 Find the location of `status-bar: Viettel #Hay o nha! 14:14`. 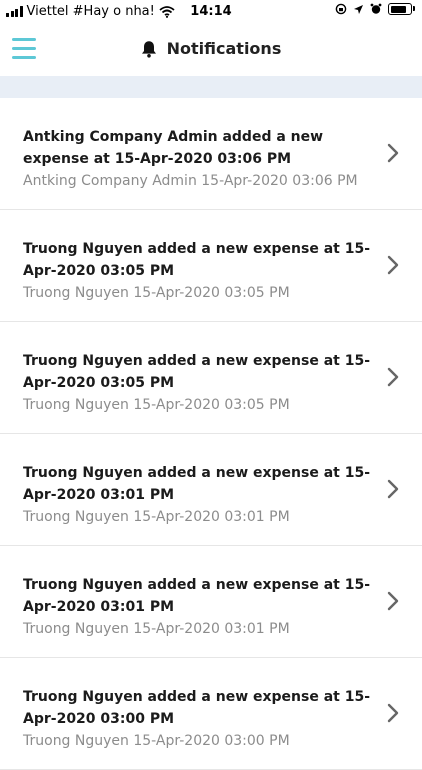

status-bar: Viettel #Hay o nha! 14:14 is located at coordinates (211, 12).